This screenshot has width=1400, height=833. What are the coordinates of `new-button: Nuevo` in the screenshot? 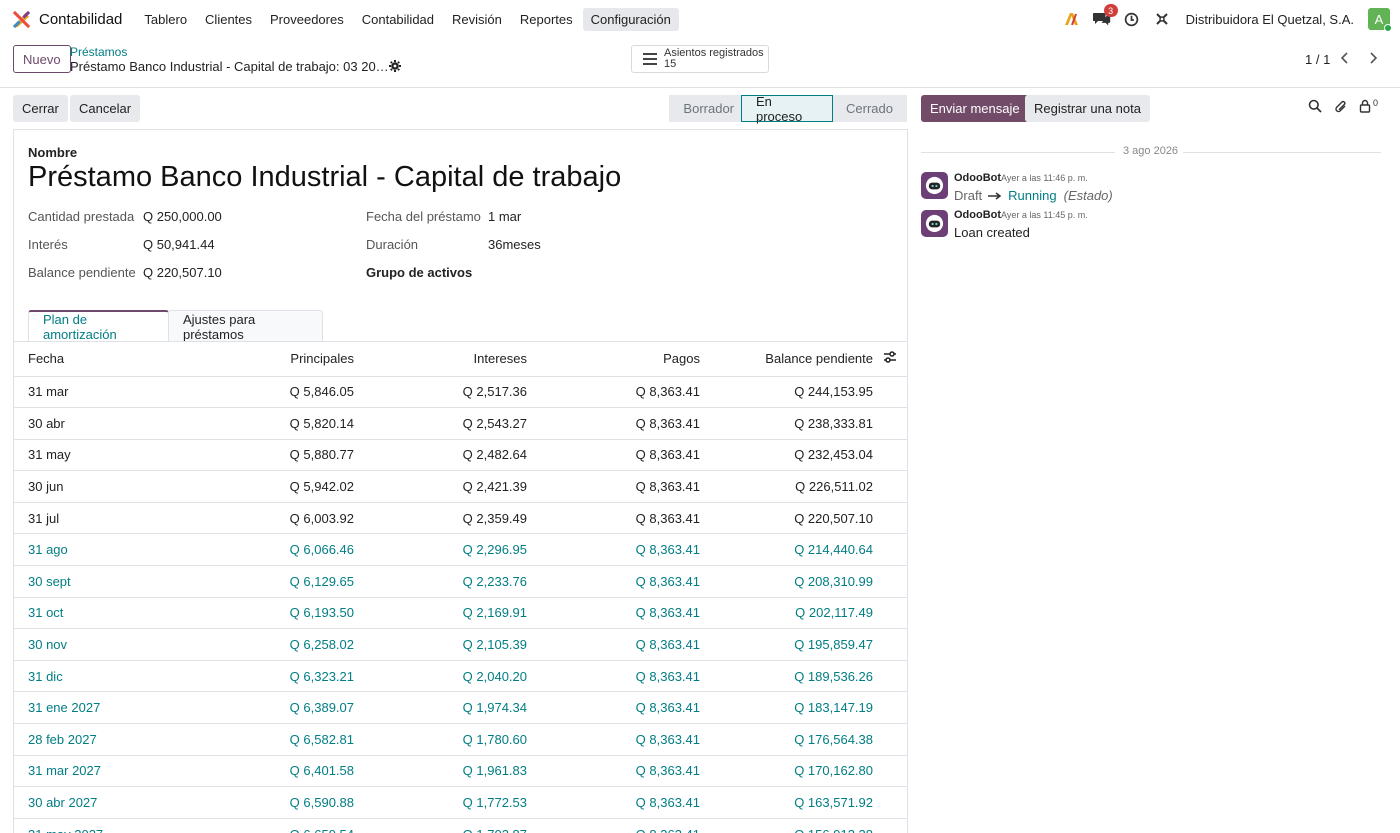 It's located at (42, 59).